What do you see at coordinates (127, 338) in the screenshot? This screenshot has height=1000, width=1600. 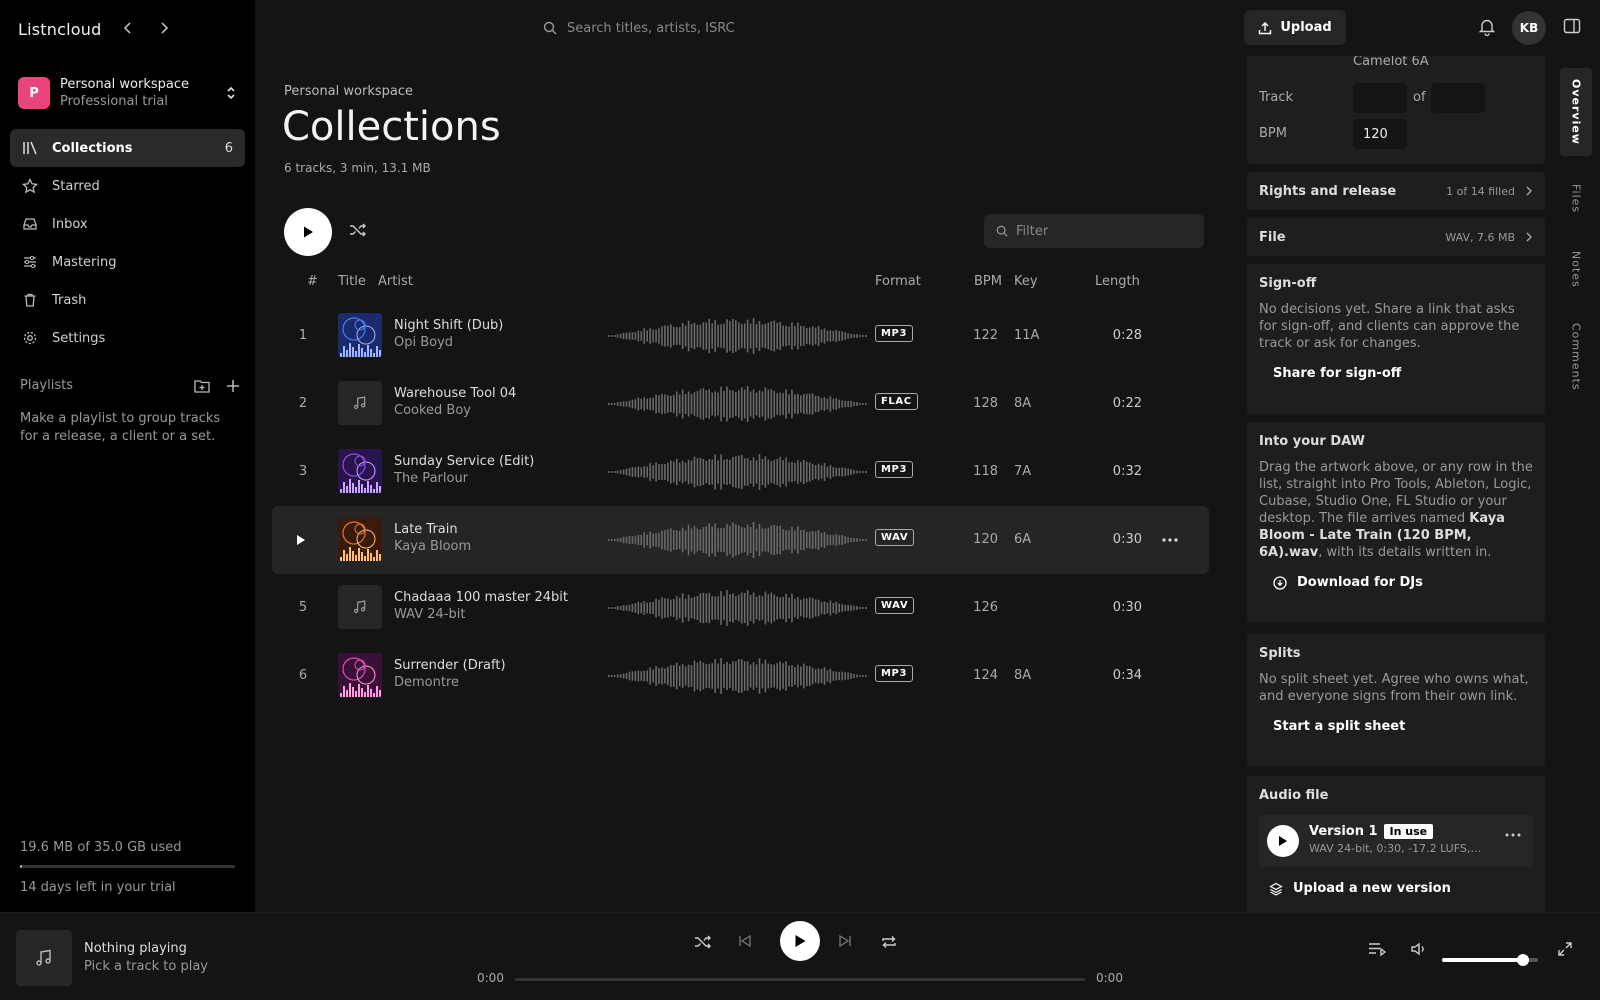 I see `sidebar-item-settings: Settings` at bounding box center [127, 338].